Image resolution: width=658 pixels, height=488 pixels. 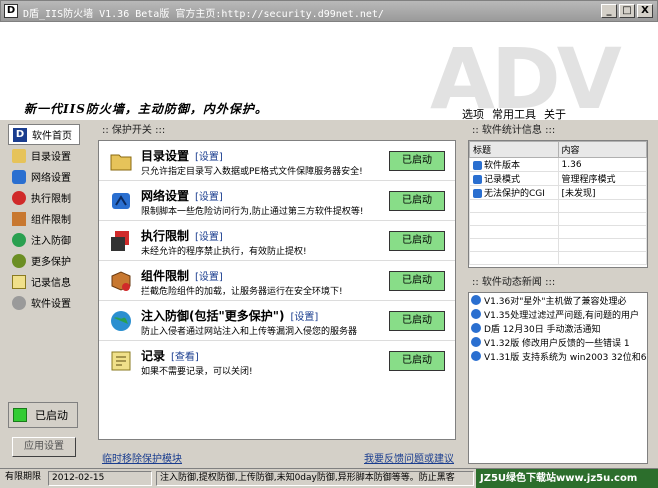 What do you see at coordinates (20, 415) in the screenshot?
I see `status-led-icon` at bounding box center [20, 415].